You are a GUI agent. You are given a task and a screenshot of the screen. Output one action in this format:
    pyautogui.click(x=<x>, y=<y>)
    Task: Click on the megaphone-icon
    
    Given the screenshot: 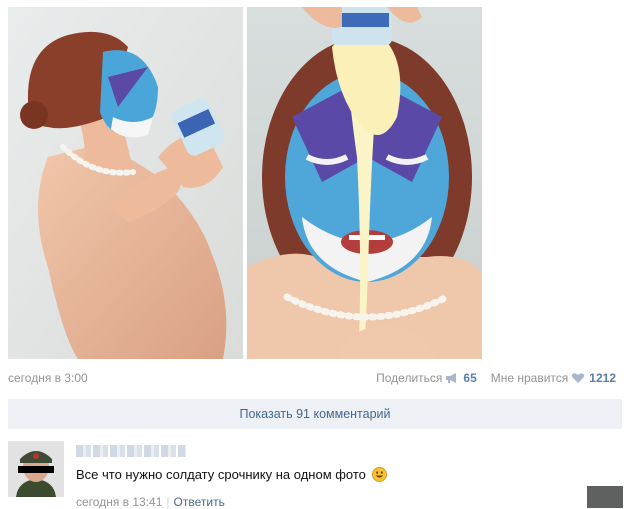 What is the action you would take?
    pyautogui.click(x=451, y=378)
    